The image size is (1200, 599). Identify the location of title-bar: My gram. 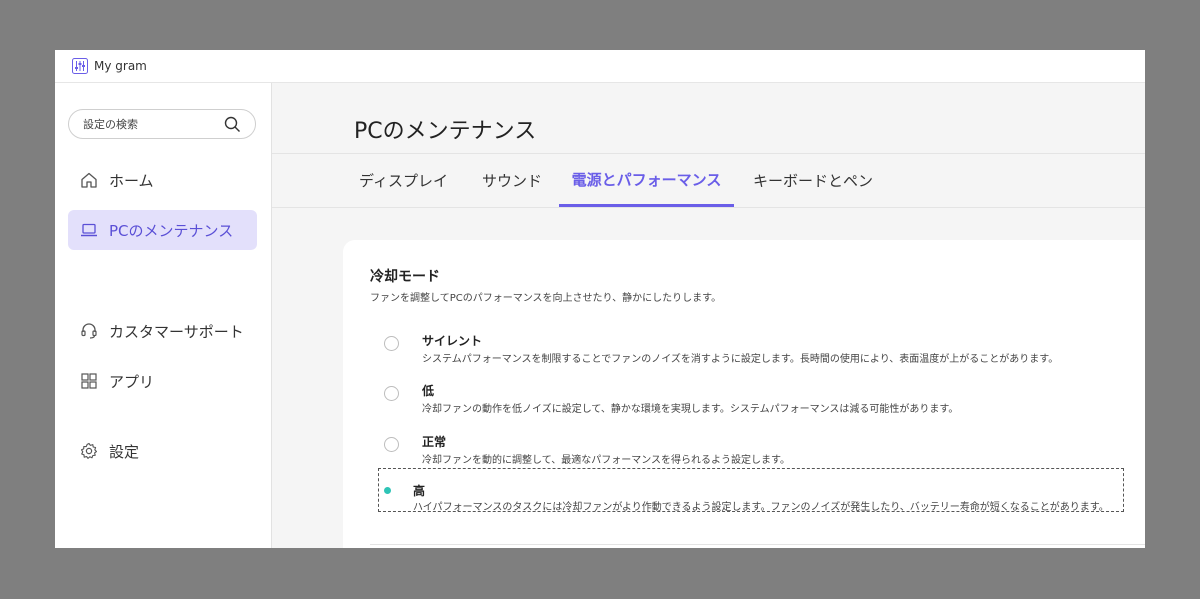
(600, 66).